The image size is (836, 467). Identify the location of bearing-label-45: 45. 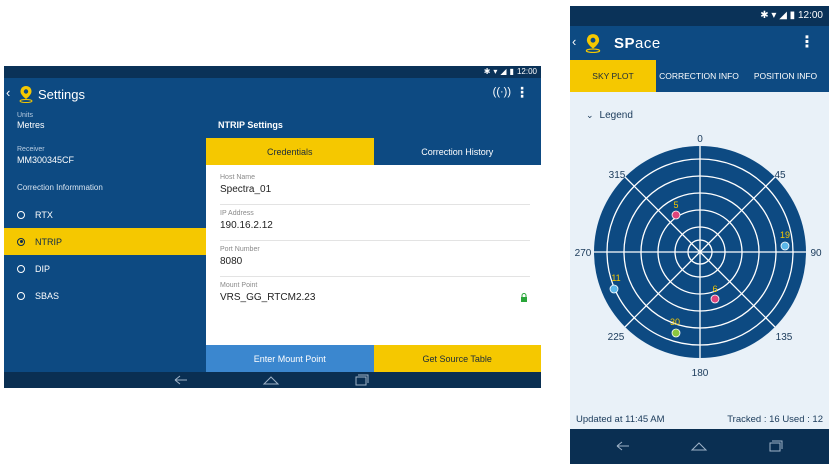
(780, 175).